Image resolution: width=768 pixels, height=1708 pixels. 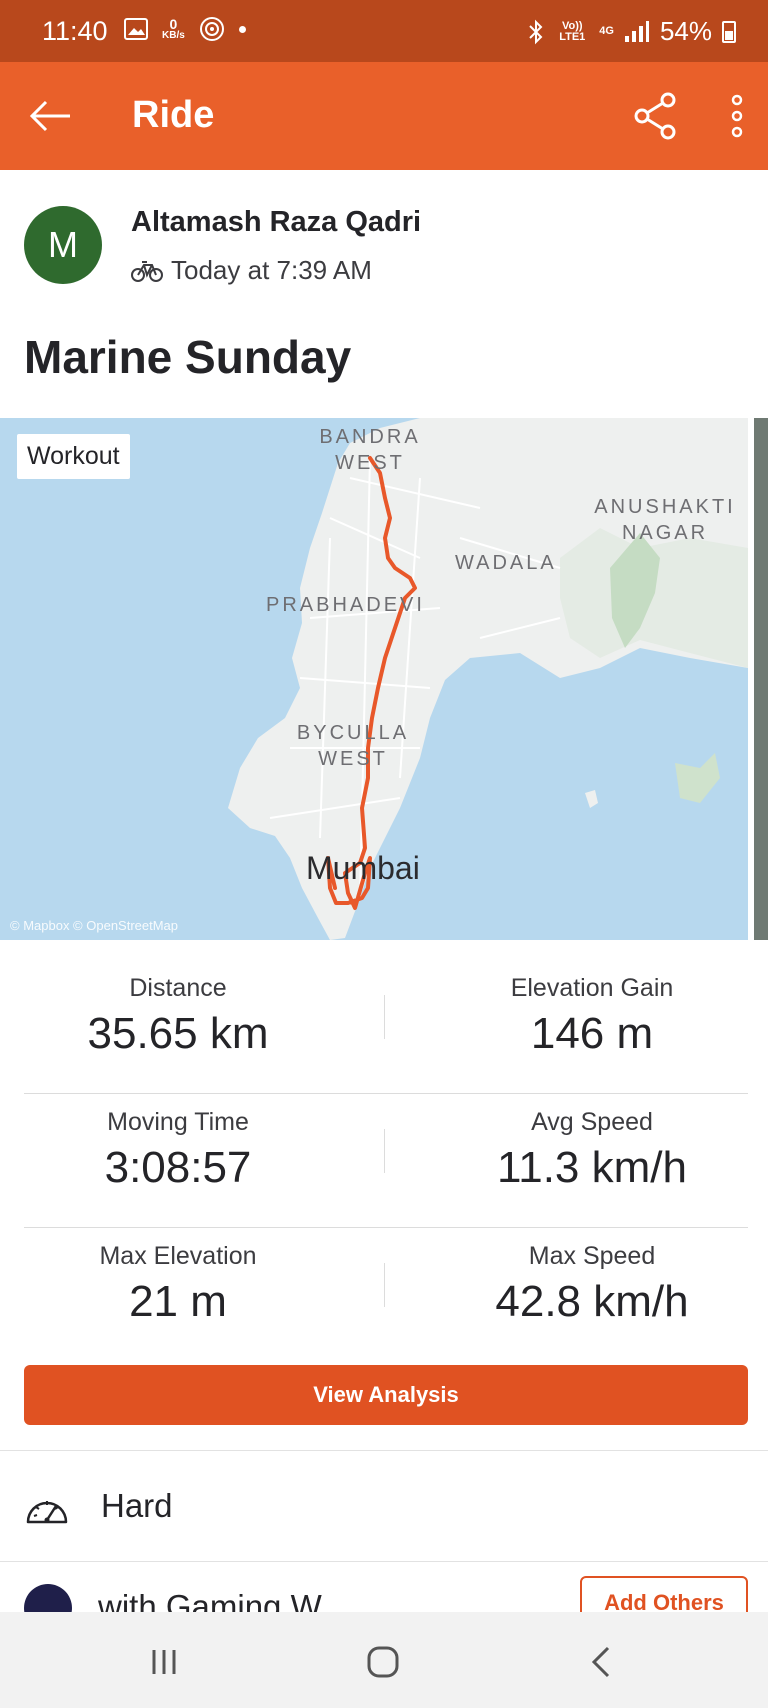 What do you see at coordinates (602, 1662) in the screenshot?
I see `nav-back-icon` at bounding box center [602, 1662].